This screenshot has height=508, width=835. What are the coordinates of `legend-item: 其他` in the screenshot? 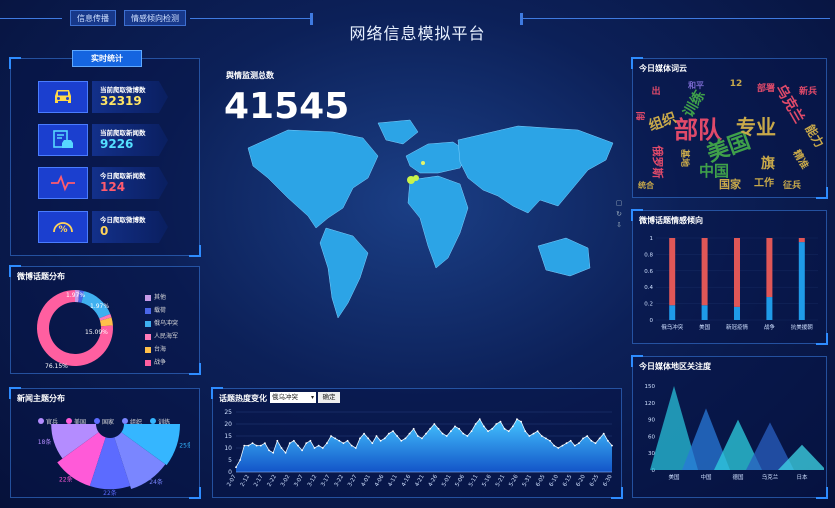 It's located at (155, 296).